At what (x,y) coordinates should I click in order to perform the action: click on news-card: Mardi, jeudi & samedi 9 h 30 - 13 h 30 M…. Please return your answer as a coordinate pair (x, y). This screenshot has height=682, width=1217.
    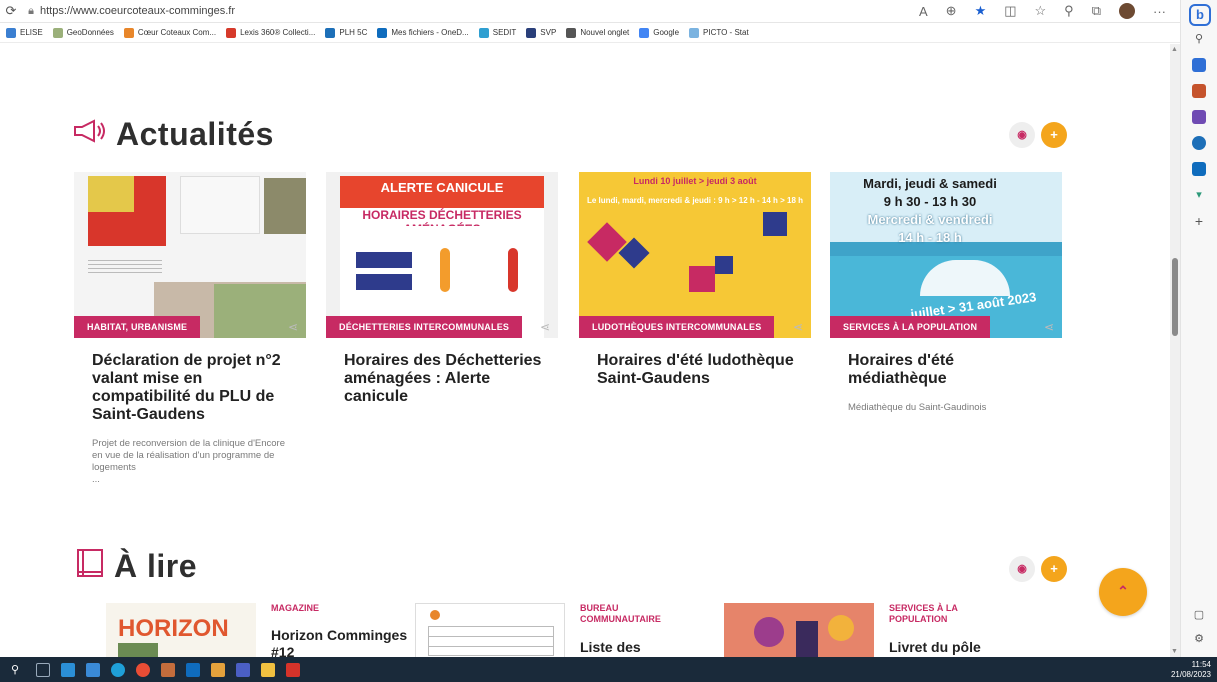
    Looking at the image, I should click on (946, 293).